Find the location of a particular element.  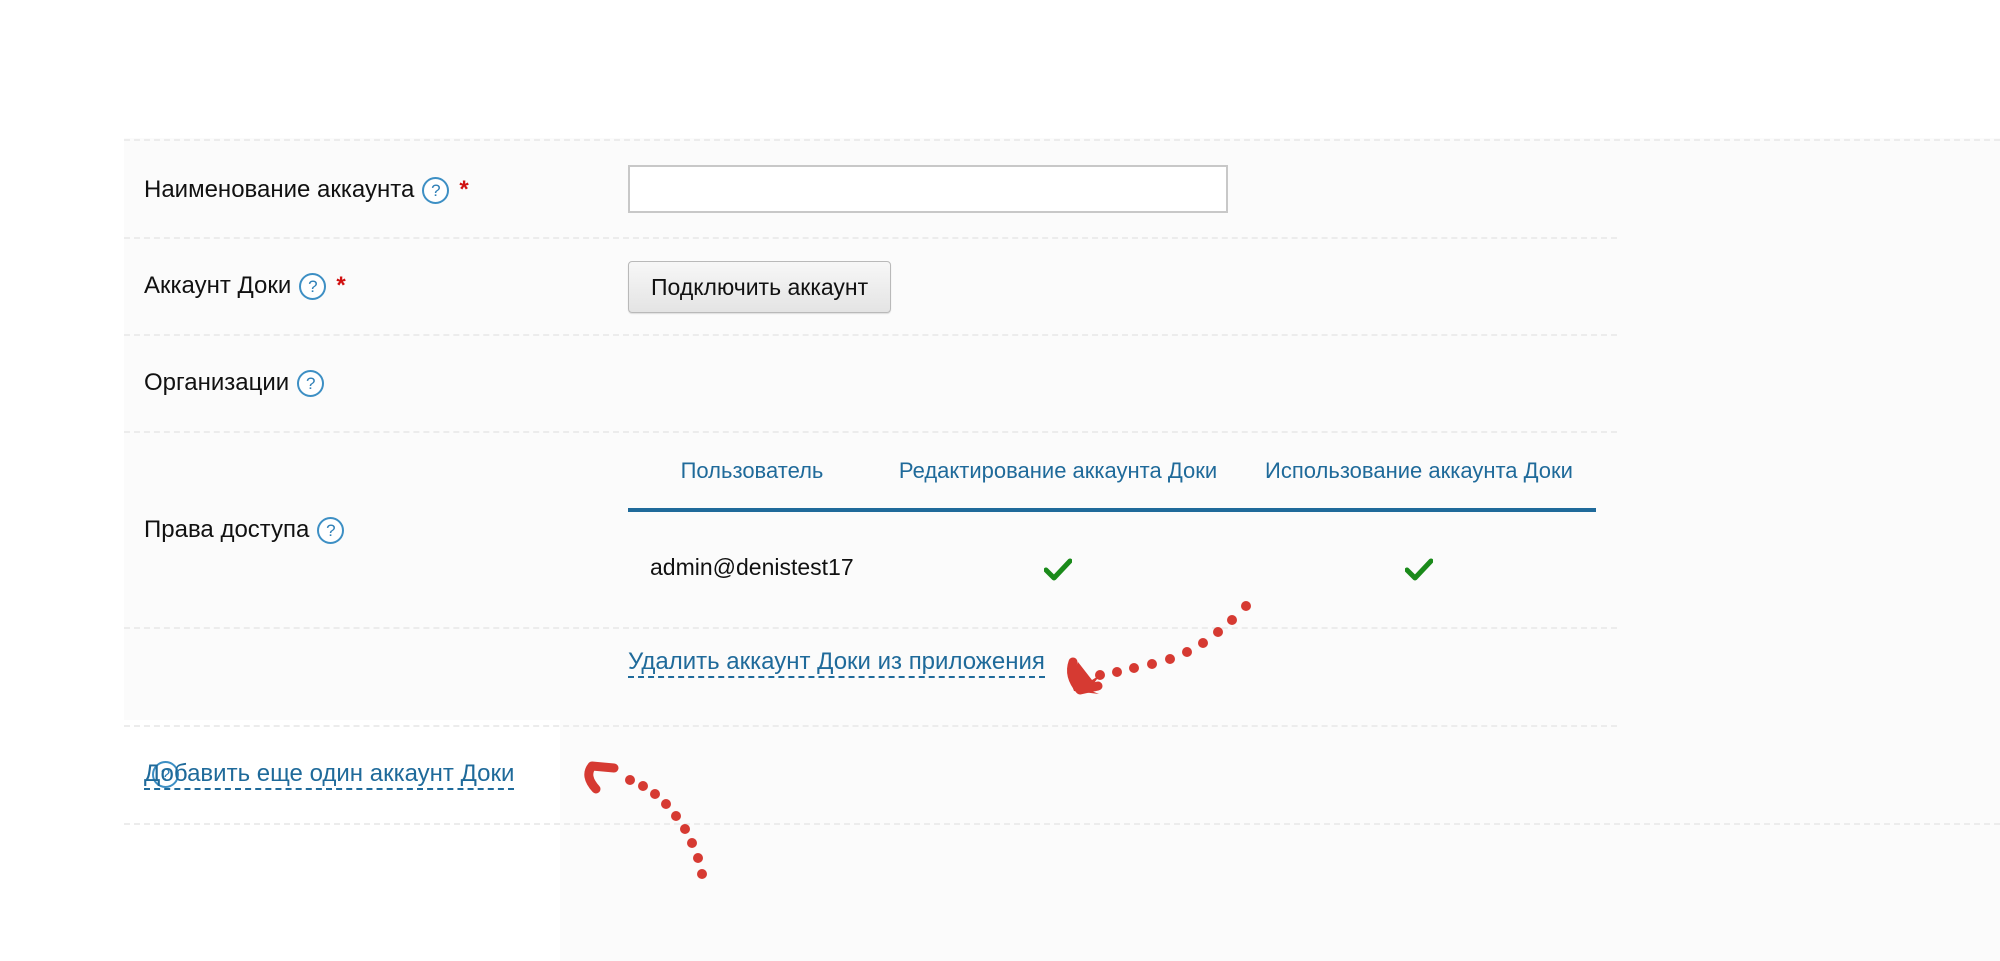

access-rights-label-row: Права доступа ? is located at coordinates (244, 530).